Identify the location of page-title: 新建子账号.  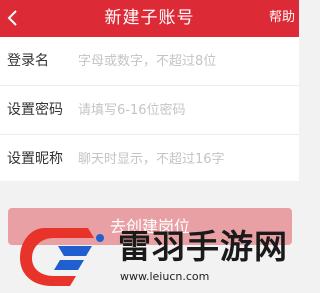
(149, 18).